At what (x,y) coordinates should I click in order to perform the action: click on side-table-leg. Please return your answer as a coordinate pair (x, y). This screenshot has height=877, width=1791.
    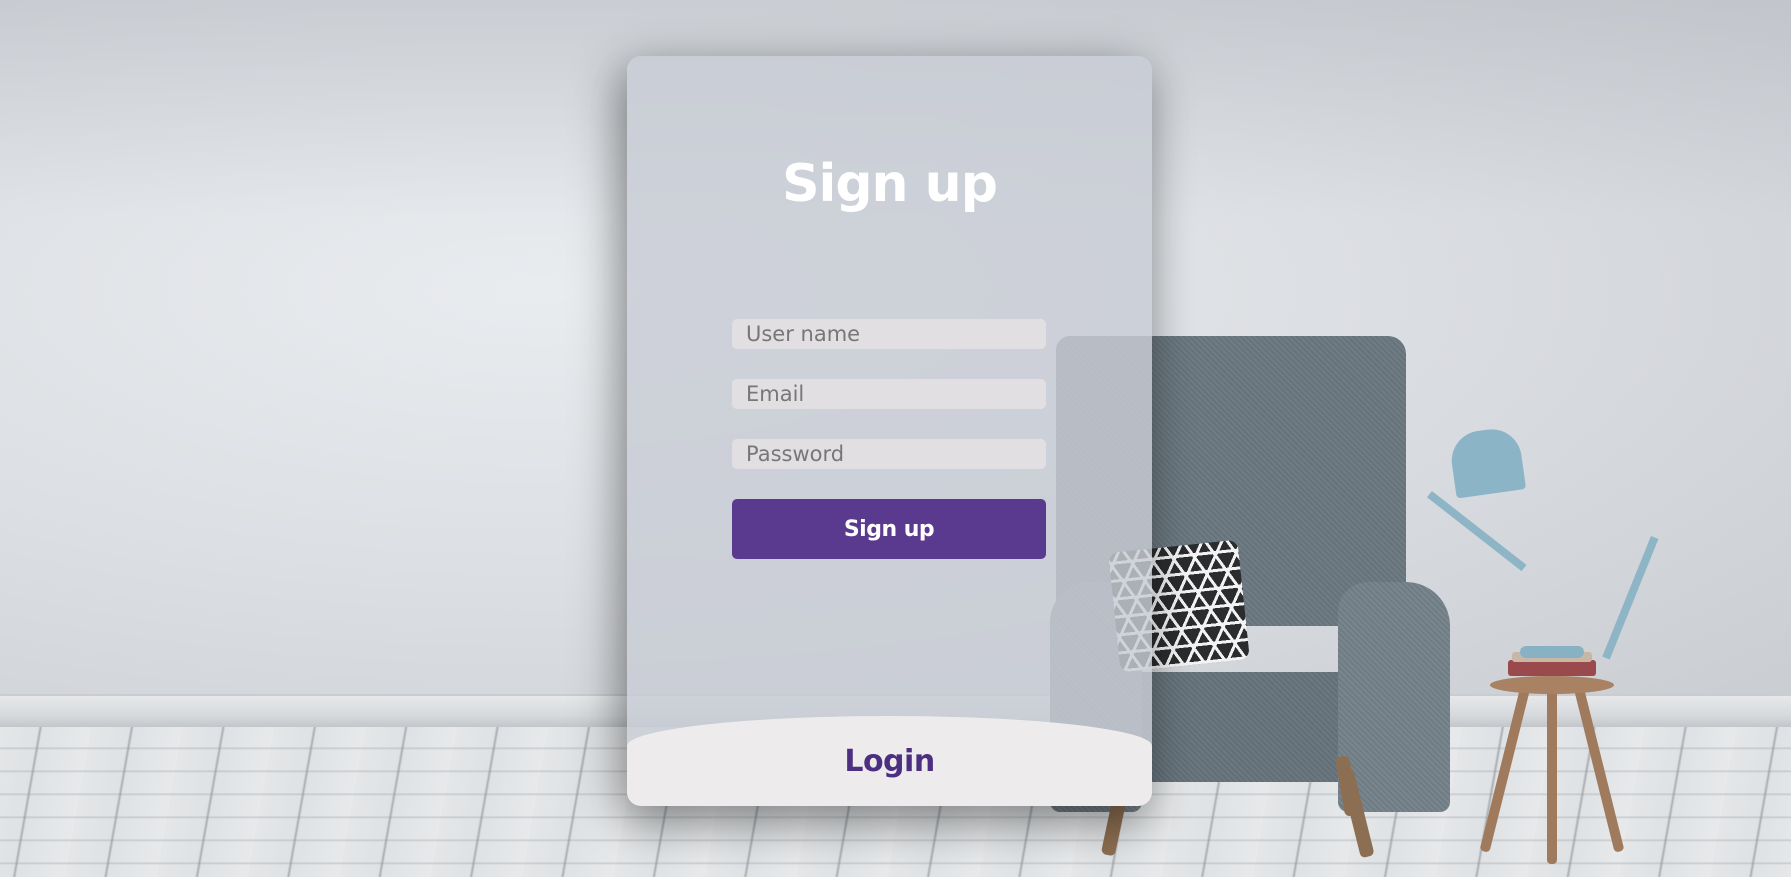
    Looking at the image, I should click on (1552, 776).